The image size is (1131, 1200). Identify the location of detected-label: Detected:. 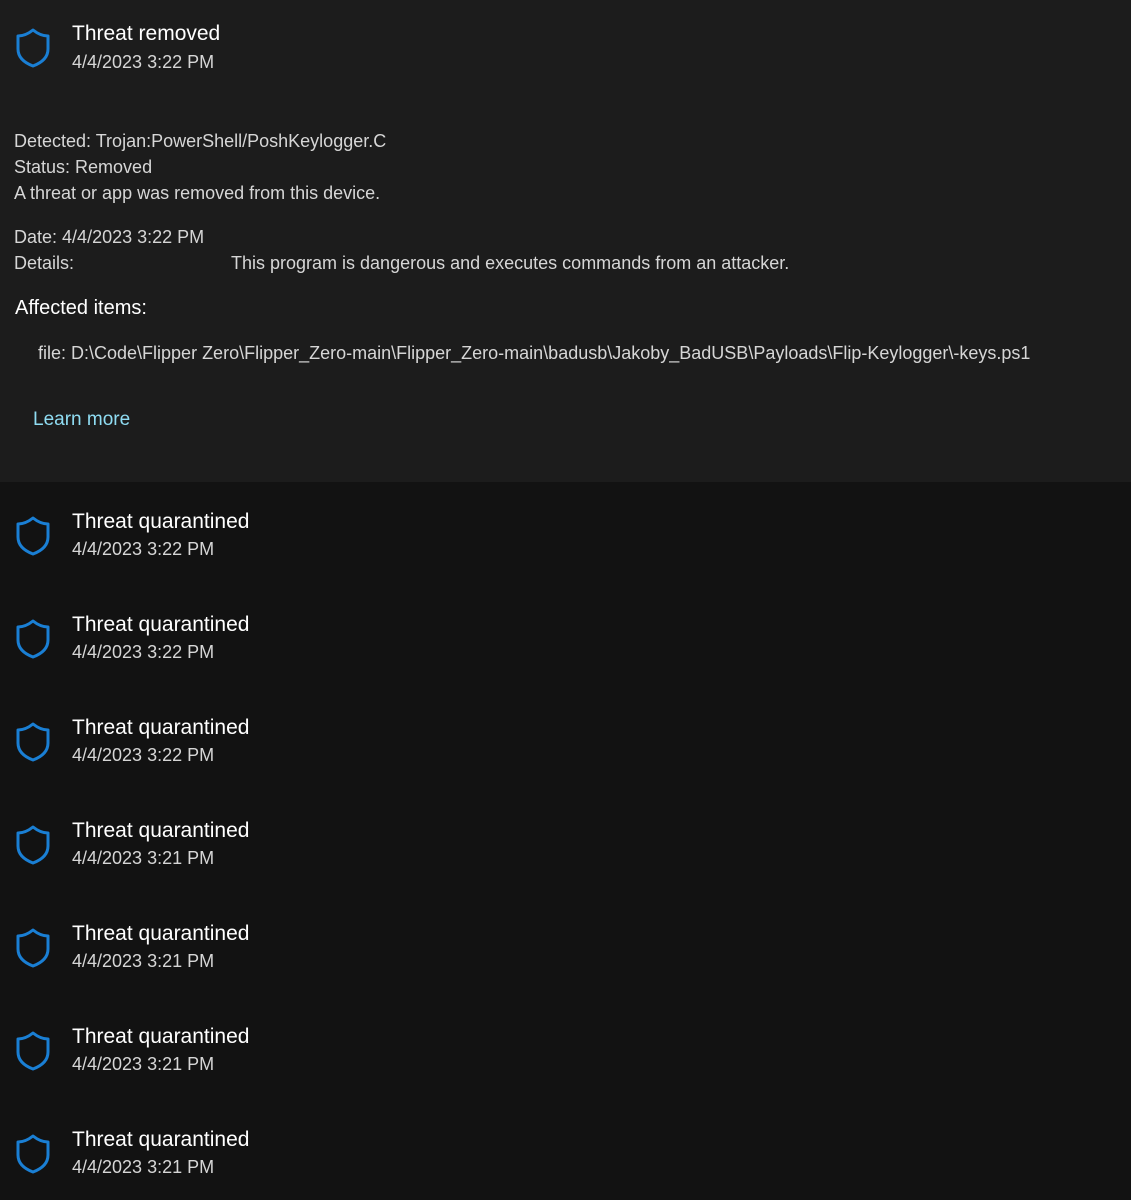
(53, 141).